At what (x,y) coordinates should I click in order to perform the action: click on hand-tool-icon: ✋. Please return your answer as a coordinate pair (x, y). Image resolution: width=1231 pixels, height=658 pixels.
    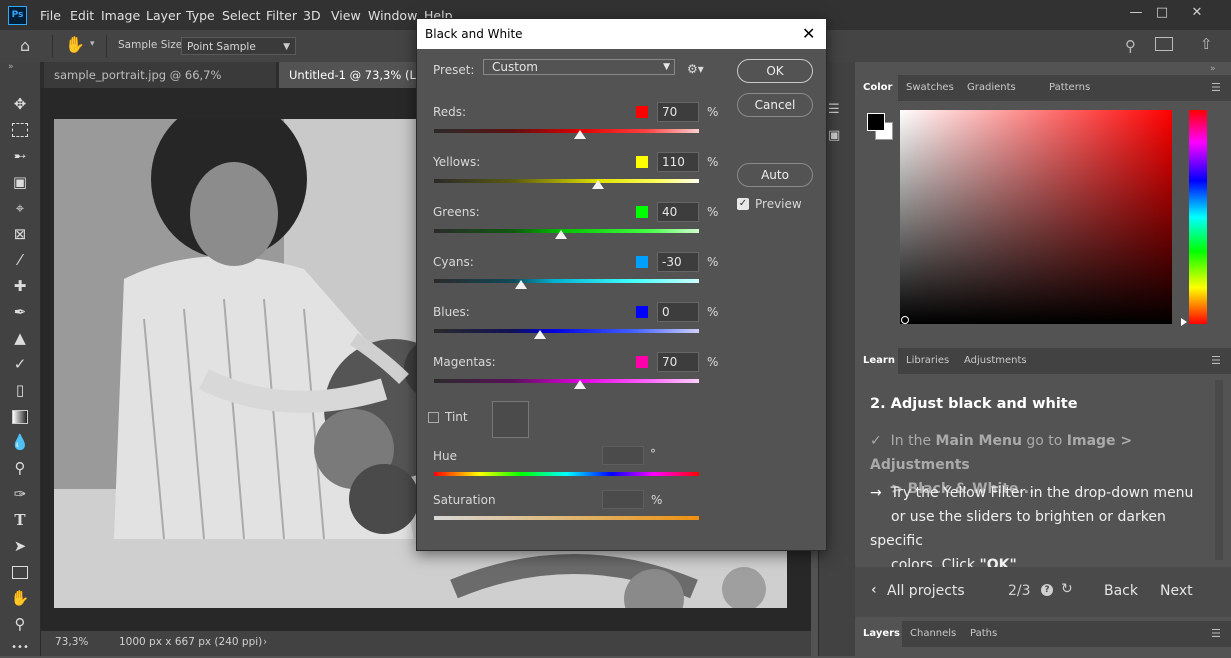
    Looking at the image, I should click on (20, 598).